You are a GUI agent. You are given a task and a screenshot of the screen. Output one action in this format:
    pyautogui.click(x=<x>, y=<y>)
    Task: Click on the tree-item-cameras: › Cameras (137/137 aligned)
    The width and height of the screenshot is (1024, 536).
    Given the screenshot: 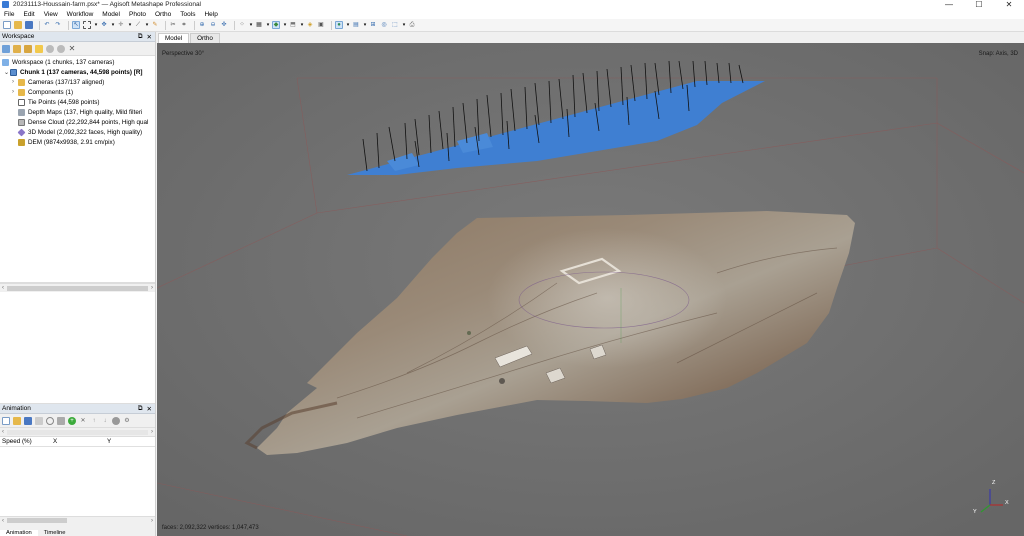 What is the action you would take?
    pyautogui.click(x=58, y=82)
    